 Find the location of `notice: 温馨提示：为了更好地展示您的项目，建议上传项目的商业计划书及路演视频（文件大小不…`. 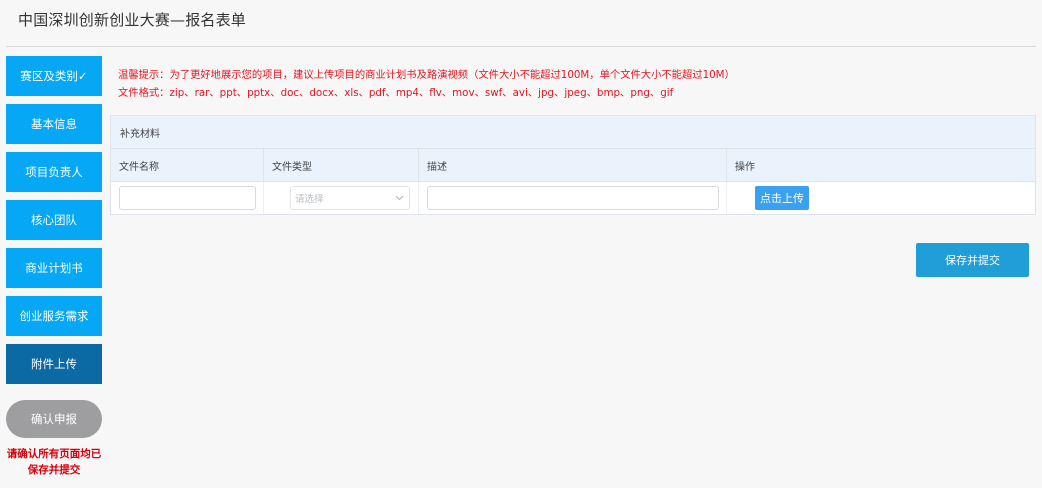

notice: 温馨提示：为了更好地展示您的项目，建议上传项目的商业计划书及路演视频（文件大小不… is located at coordinates (426, 84).